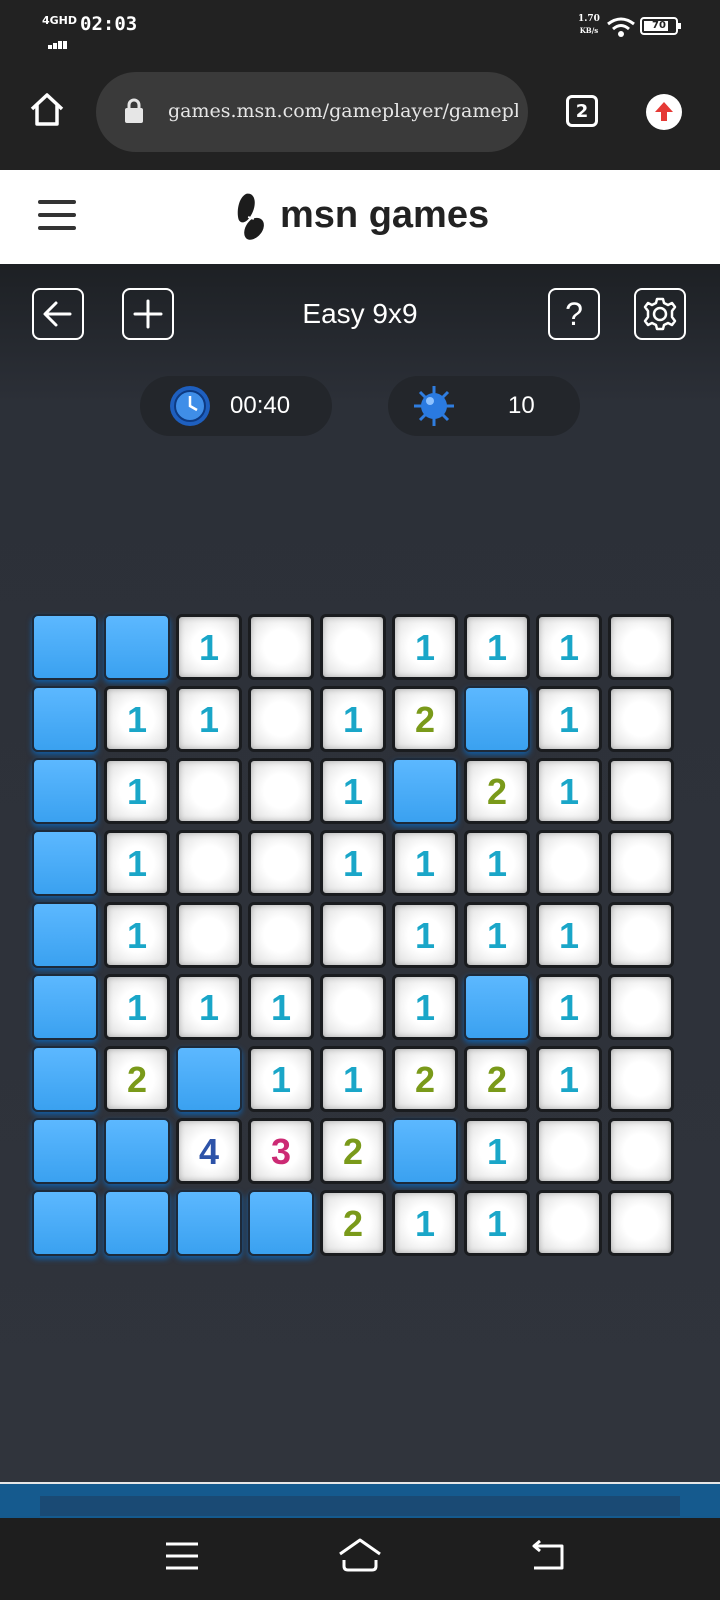 This screenshot has width=720, height=1600. Describe the element at coordinates (209, 1151) in the screenshot. I see `revealed-cell: 4` at that location.